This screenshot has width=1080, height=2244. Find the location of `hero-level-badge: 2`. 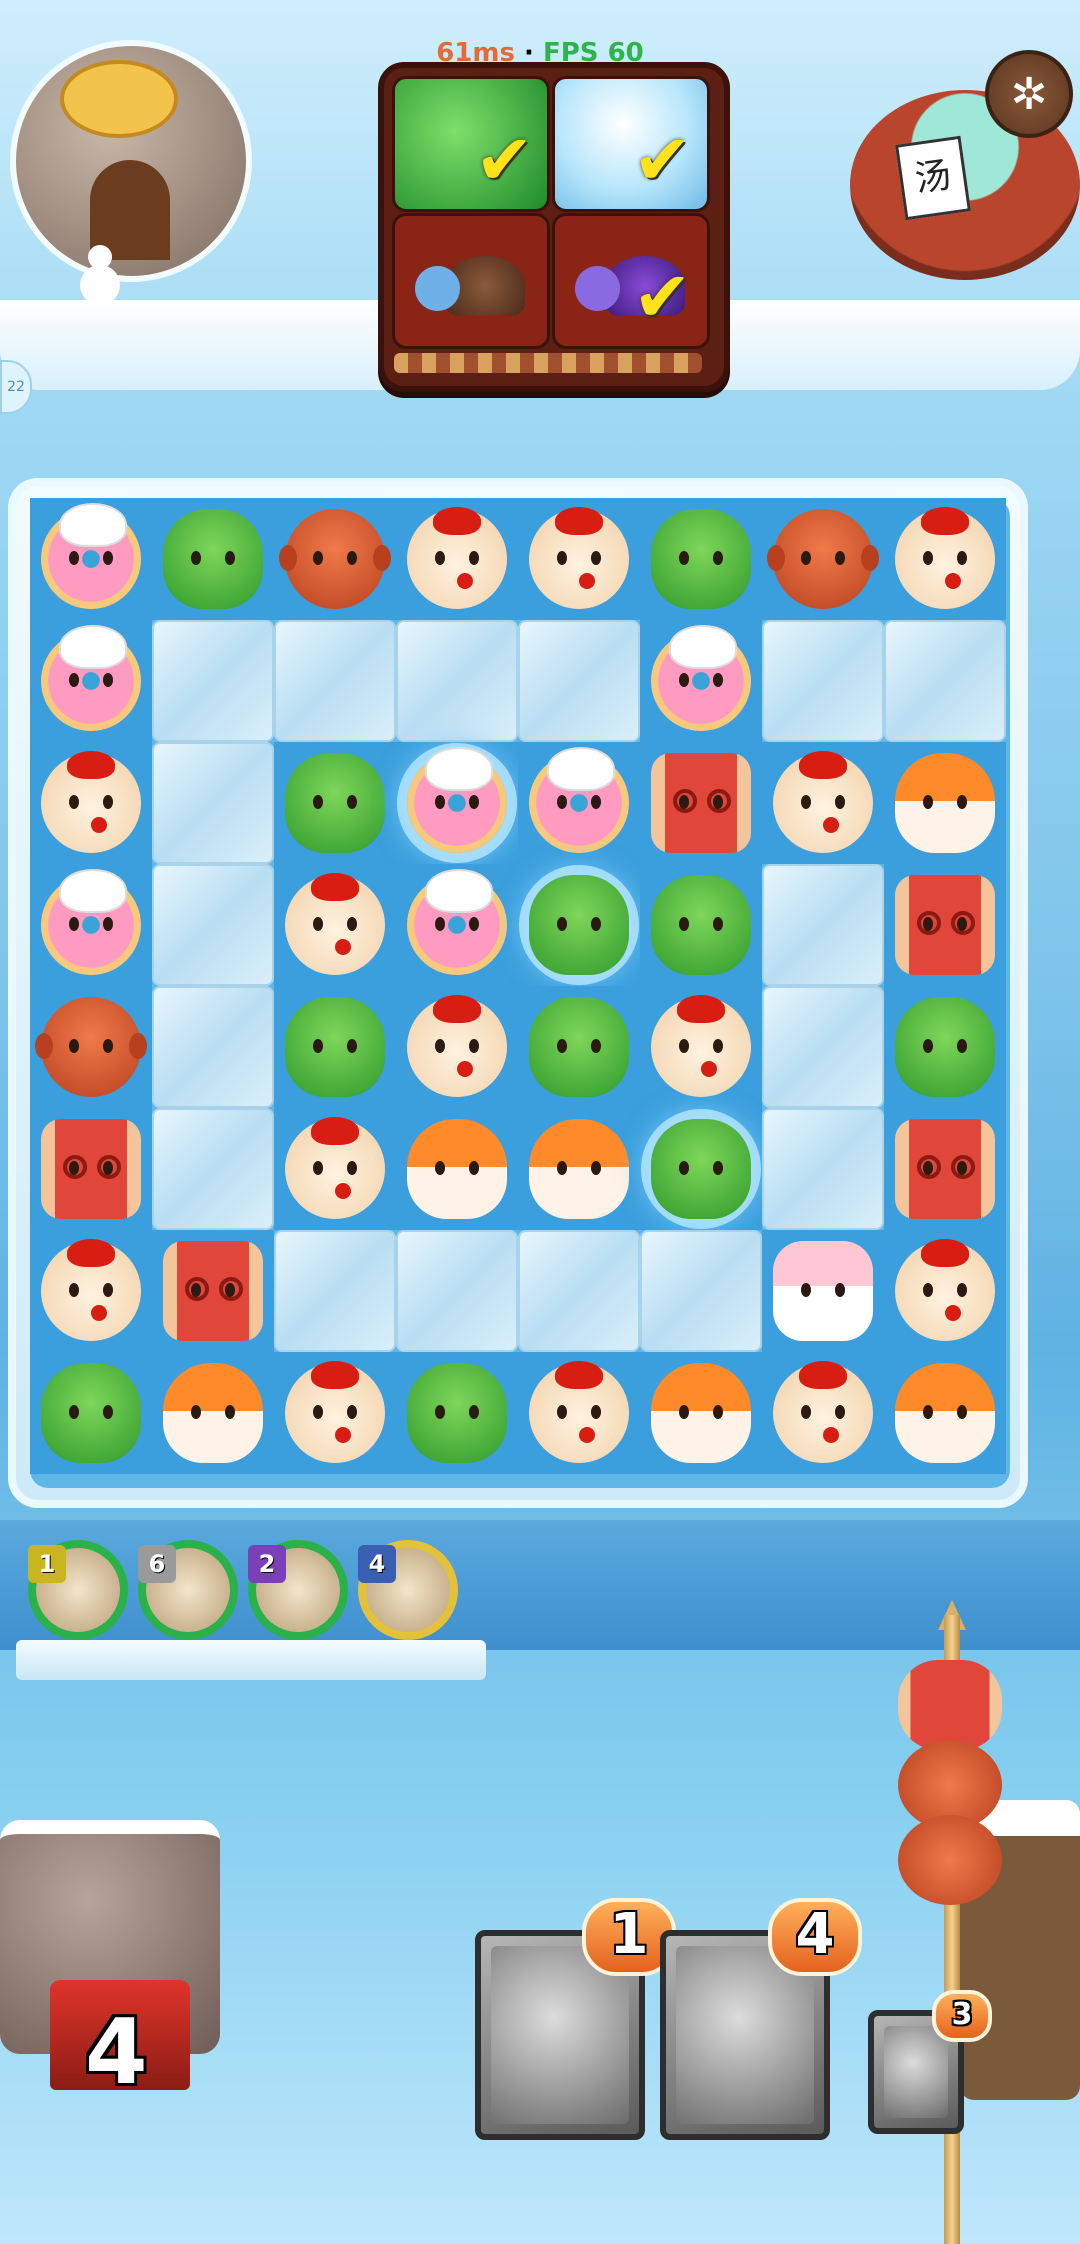

hero-level-badge: 2 is located at coordinates (267, 1564).